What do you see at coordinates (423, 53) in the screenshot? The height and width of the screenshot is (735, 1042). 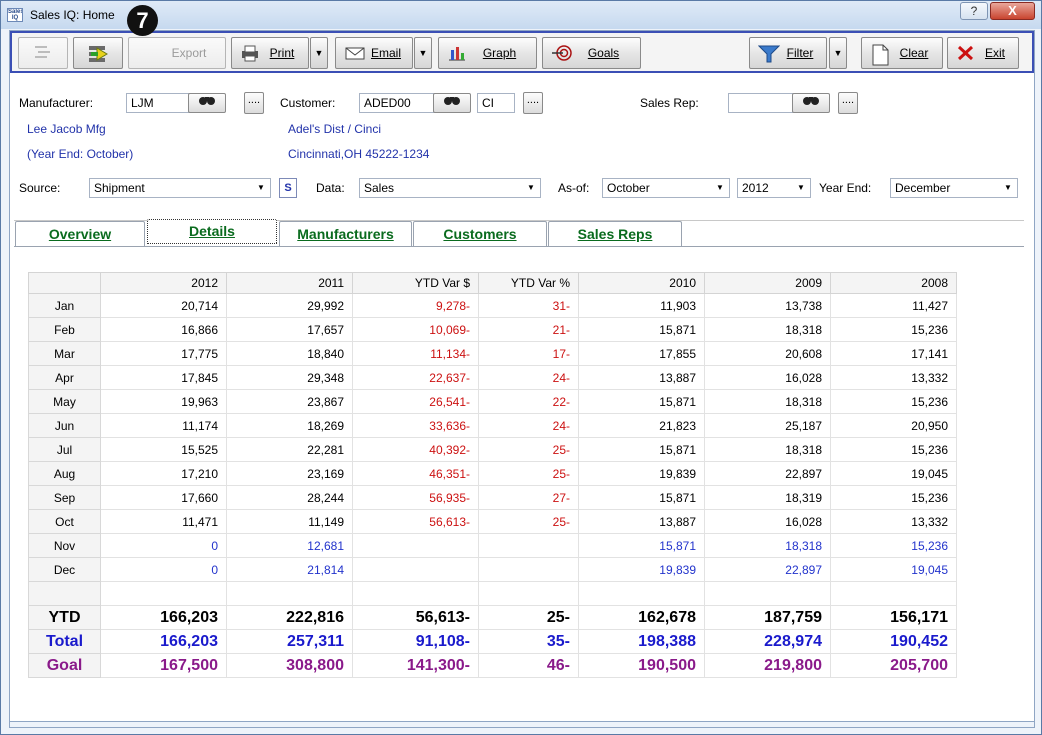 I see `email-dropdown-button: ▼` at bounding box center [423, 53].